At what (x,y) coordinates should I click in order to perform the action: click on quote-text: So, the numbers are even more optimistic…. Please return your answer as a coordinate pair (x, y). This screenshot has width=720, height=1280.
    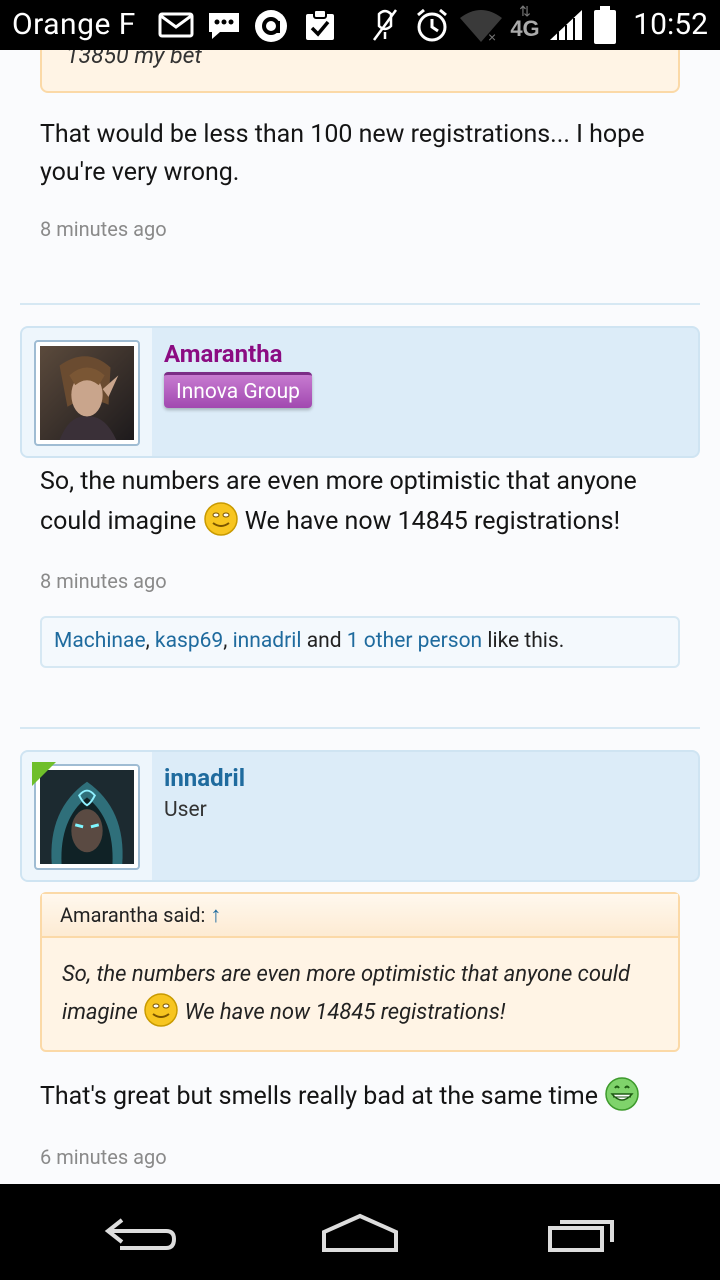
    Looking at the image, I should click on (360, 994).